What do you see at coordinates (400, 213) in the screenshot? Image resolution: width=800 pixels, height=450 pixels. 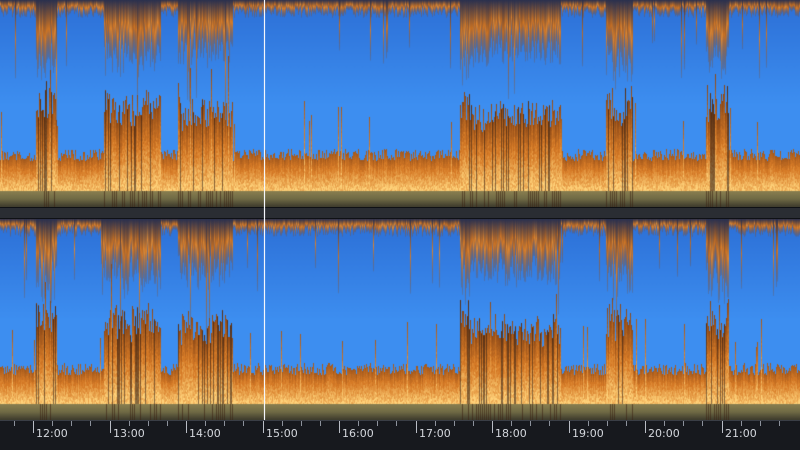 I see `channel-divider` at bounding box center [400, 213].